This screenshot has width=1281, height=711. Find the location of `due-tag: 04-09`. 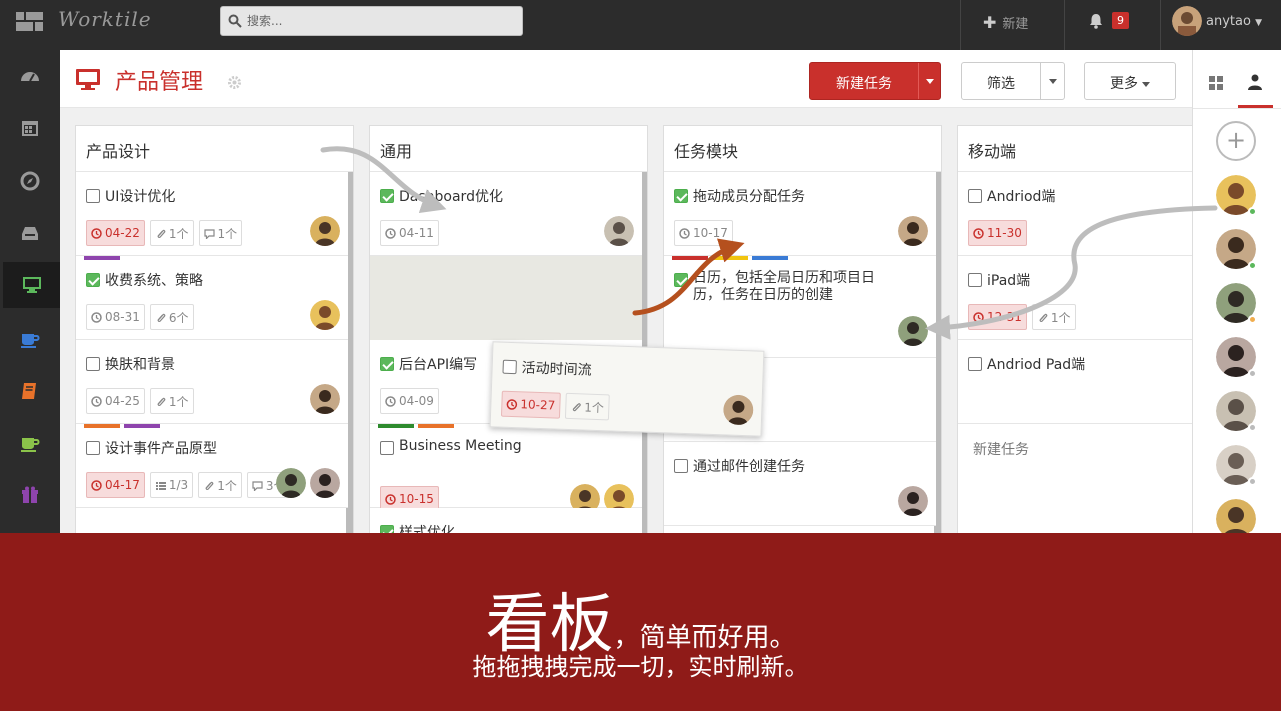

due-tag: 04-09 is located at coordinates (409, 401).